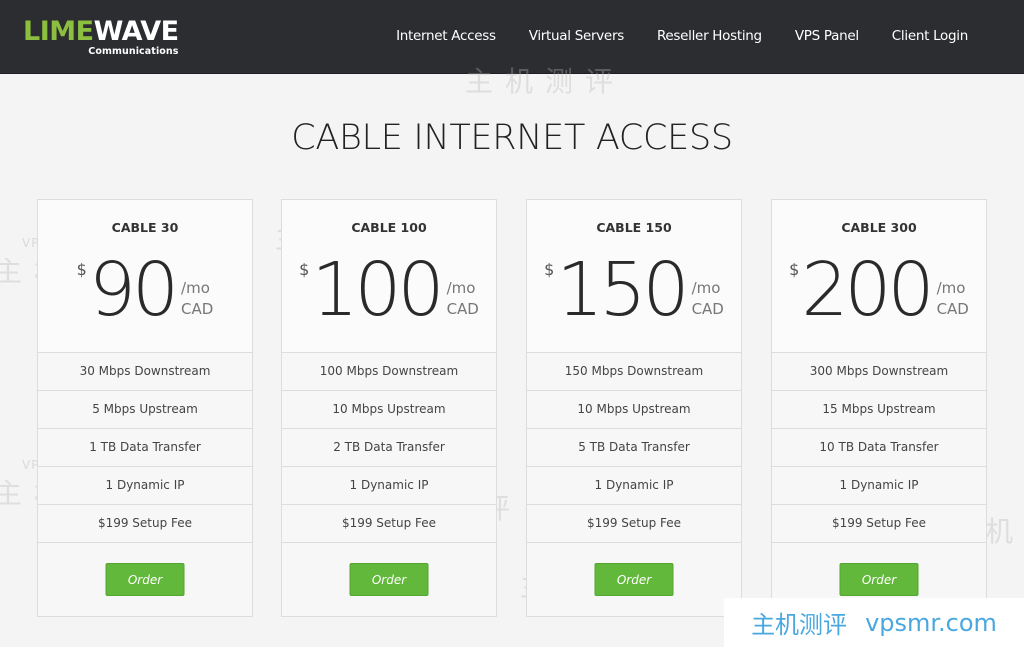 The width and height of the screenshot is (1024, 647). I want to click on plan-feature: 5 TB Data Transfer, so click(634, 448).